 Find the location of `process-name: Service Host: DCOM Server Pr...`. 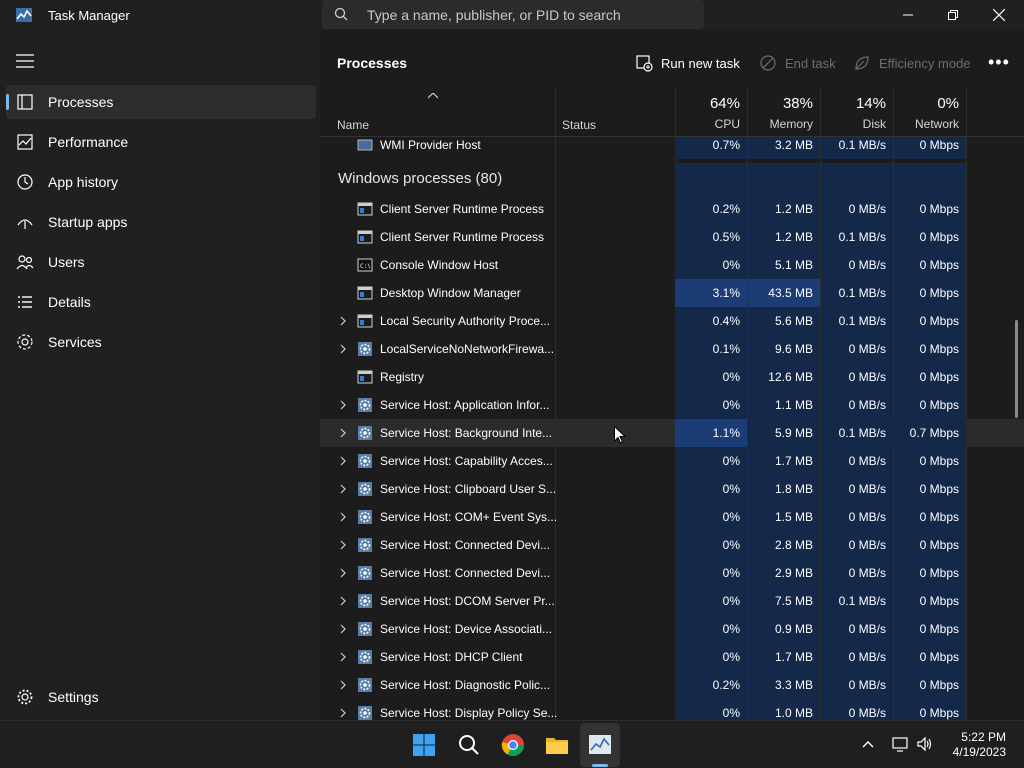

process-name: Service Host: DCOM Server Pr... is located at coordinates (467, 601).